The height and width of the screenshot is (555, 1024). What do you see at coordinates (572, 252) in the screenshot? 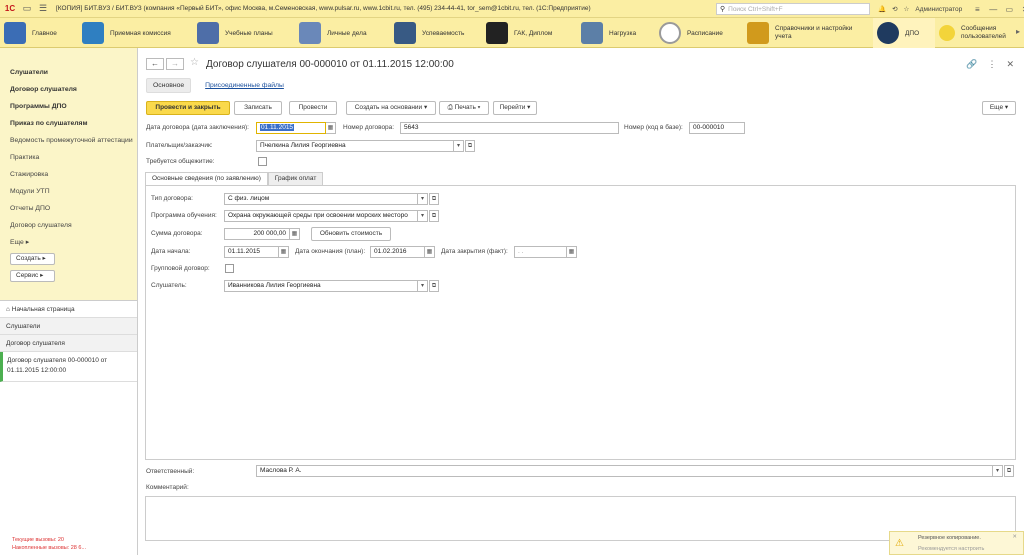
I see `close-fact-calendar-icon: ▦` at bounding box center [572, 252].